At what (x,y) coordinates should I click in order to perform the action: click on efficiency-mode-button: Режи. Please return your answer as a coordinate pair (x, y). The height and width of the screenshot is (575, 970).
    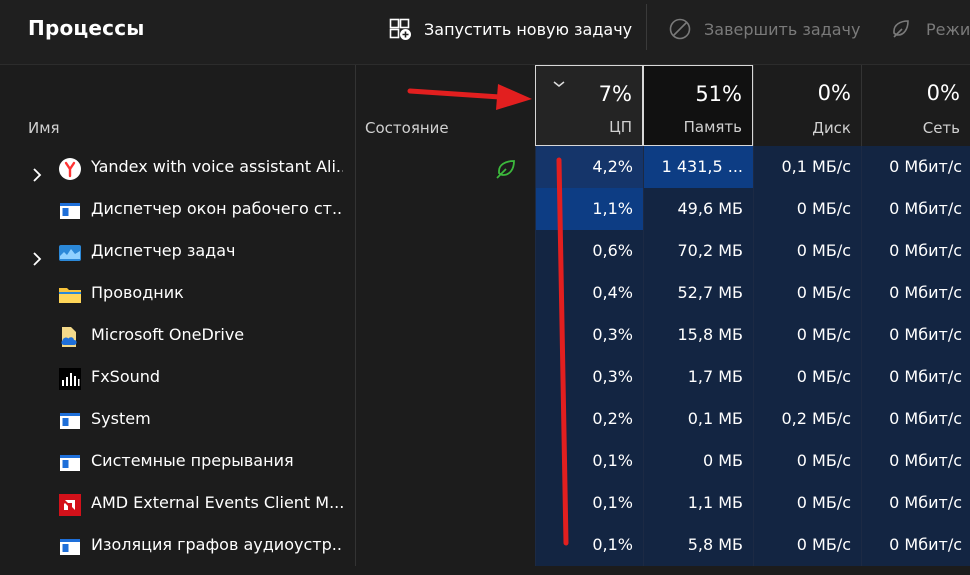
    Looking at the image, I should click on (930, 29).